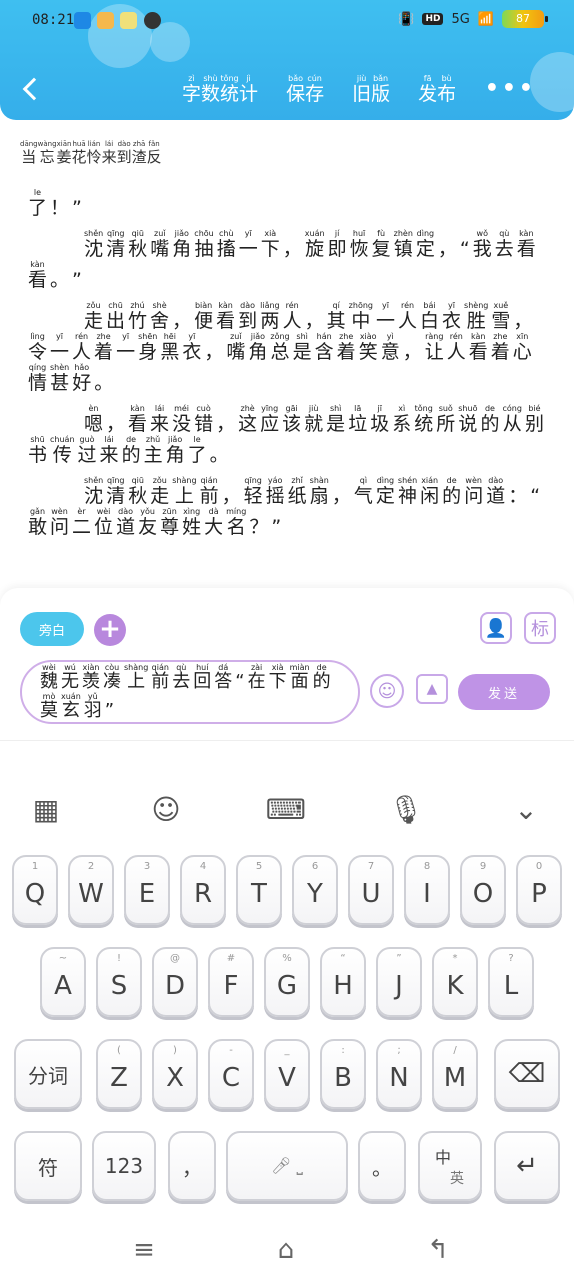 The width and height of the screenshot is (574, 1280). Describe the element at coordinates (46, 809) in the screenshot. I see `grid-icon: ▦` at that location.